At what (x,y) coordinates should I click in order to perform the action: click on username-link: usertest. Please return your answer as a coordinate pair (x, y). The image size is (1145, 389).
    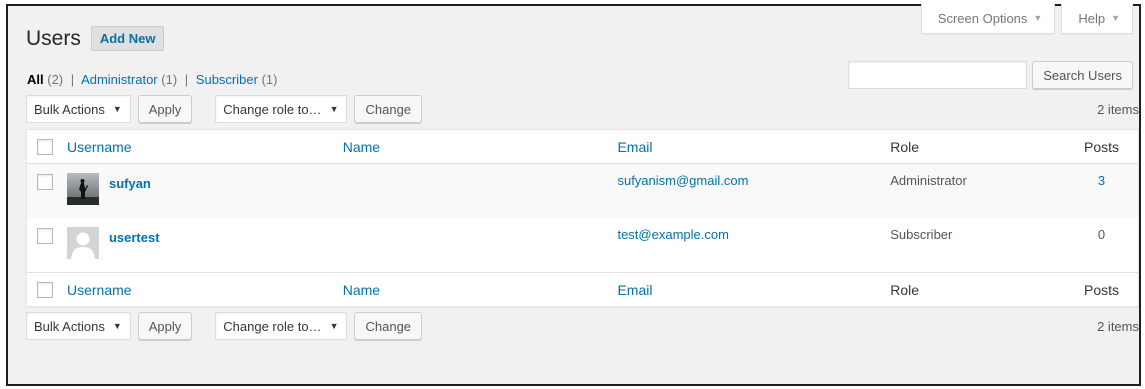
    Looking at the image, I should click on (134, 237).